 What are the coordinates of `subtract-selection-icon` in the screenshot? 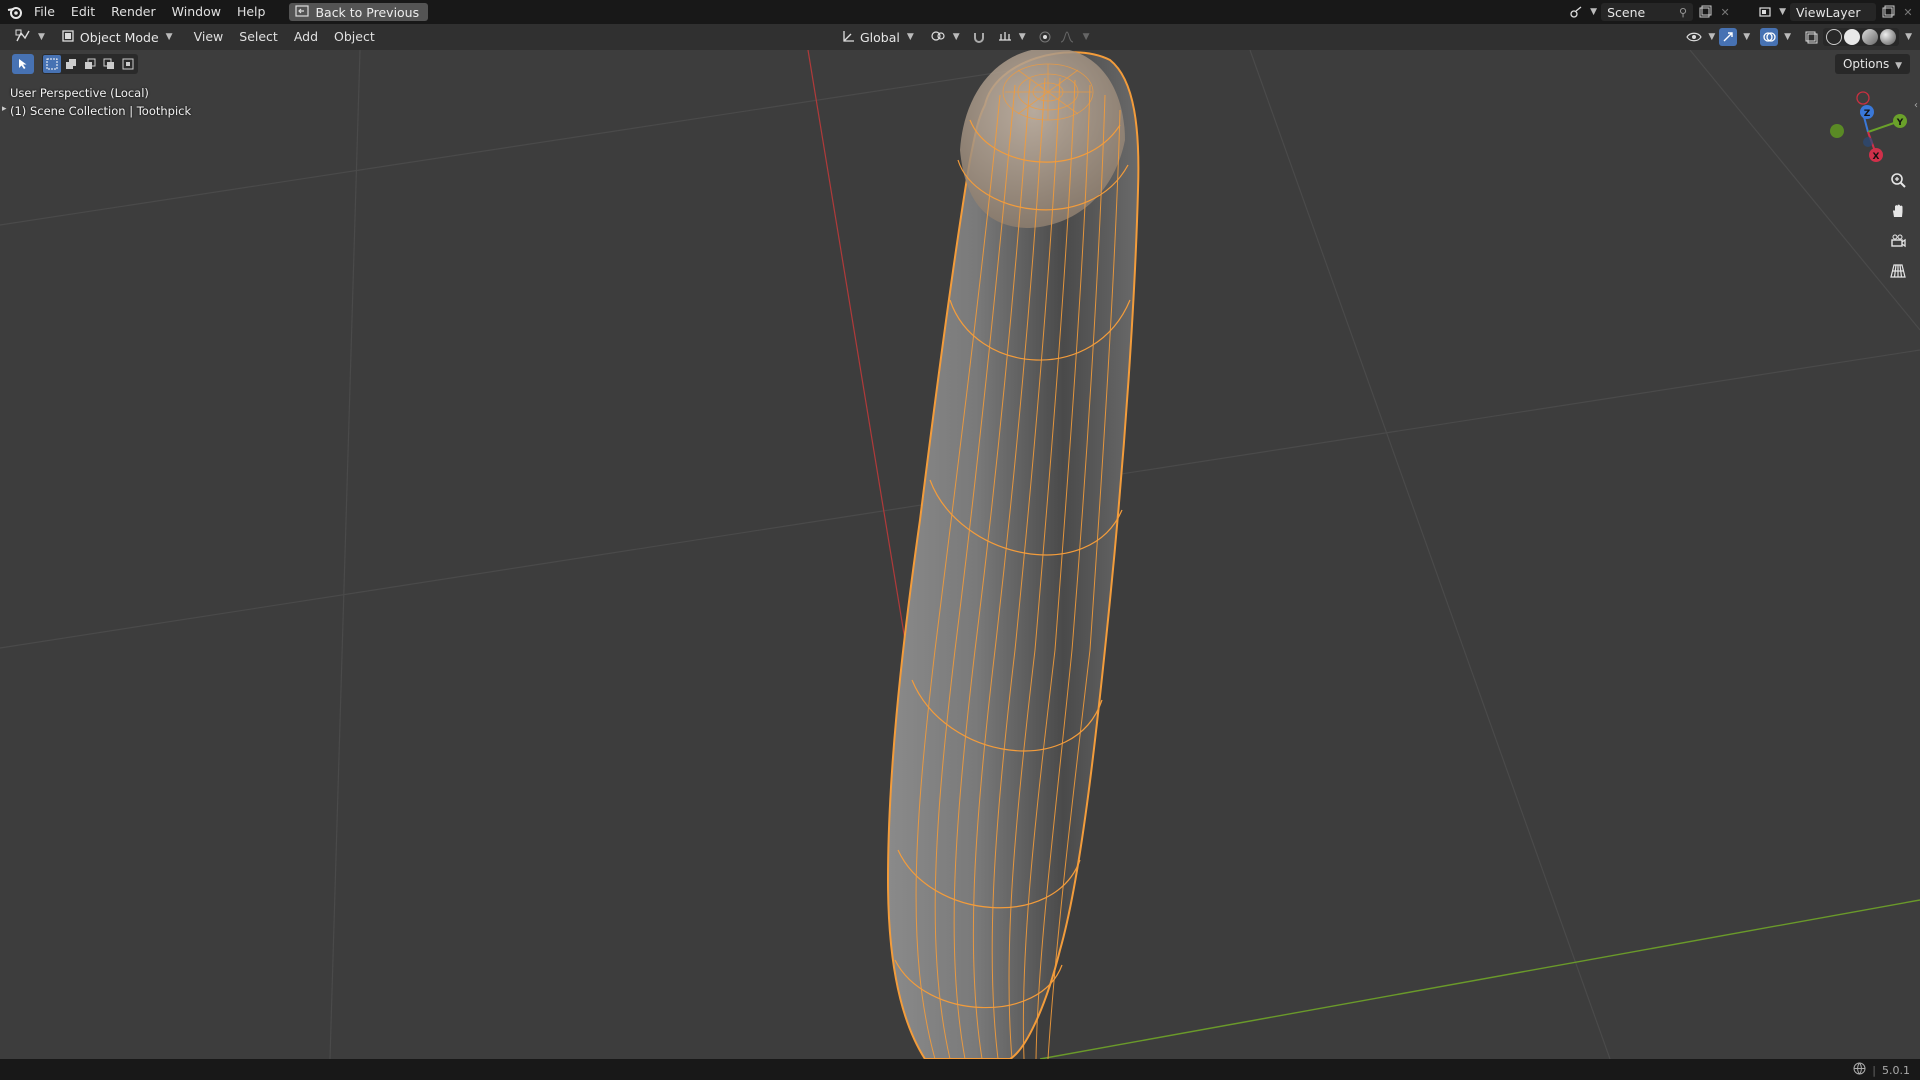 It's located at (90, 64).